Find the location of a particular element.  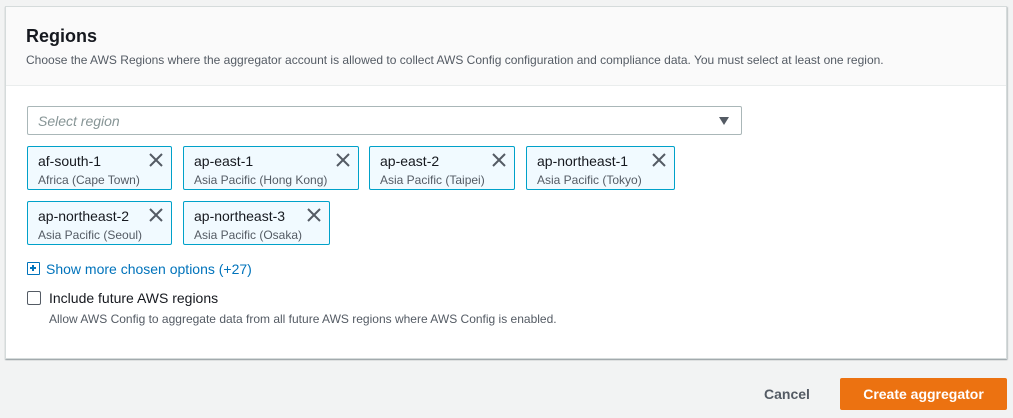

token-name: ap-east-2 is located at coordinates (410, 161).